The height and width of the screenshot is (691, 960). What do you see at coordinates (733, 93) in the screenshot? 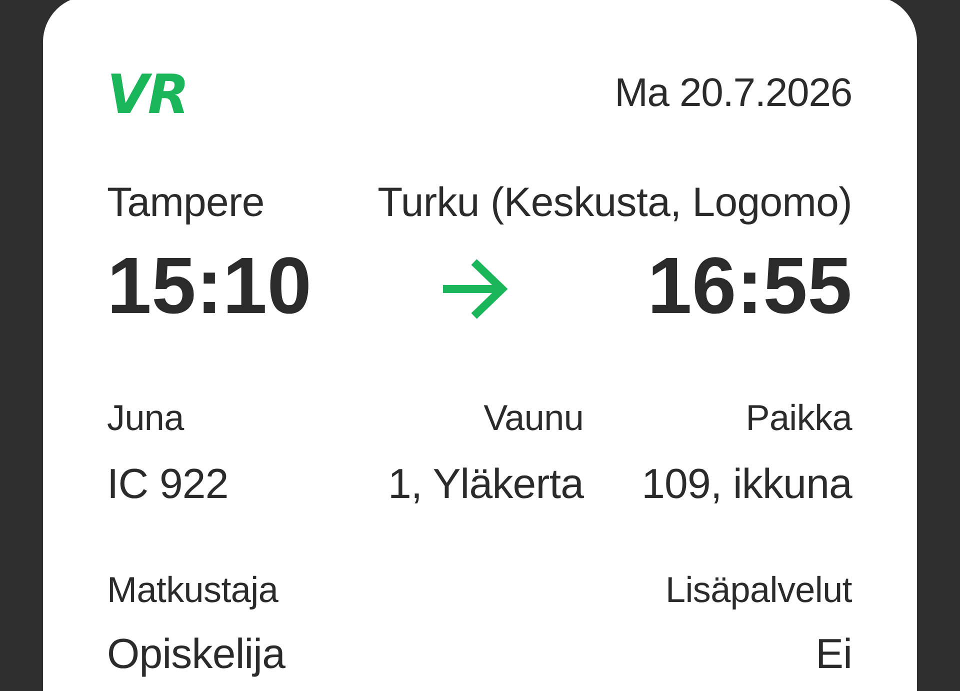
I see `travel-date: Ma 20.7.2026` at bounding box center [733, 93].